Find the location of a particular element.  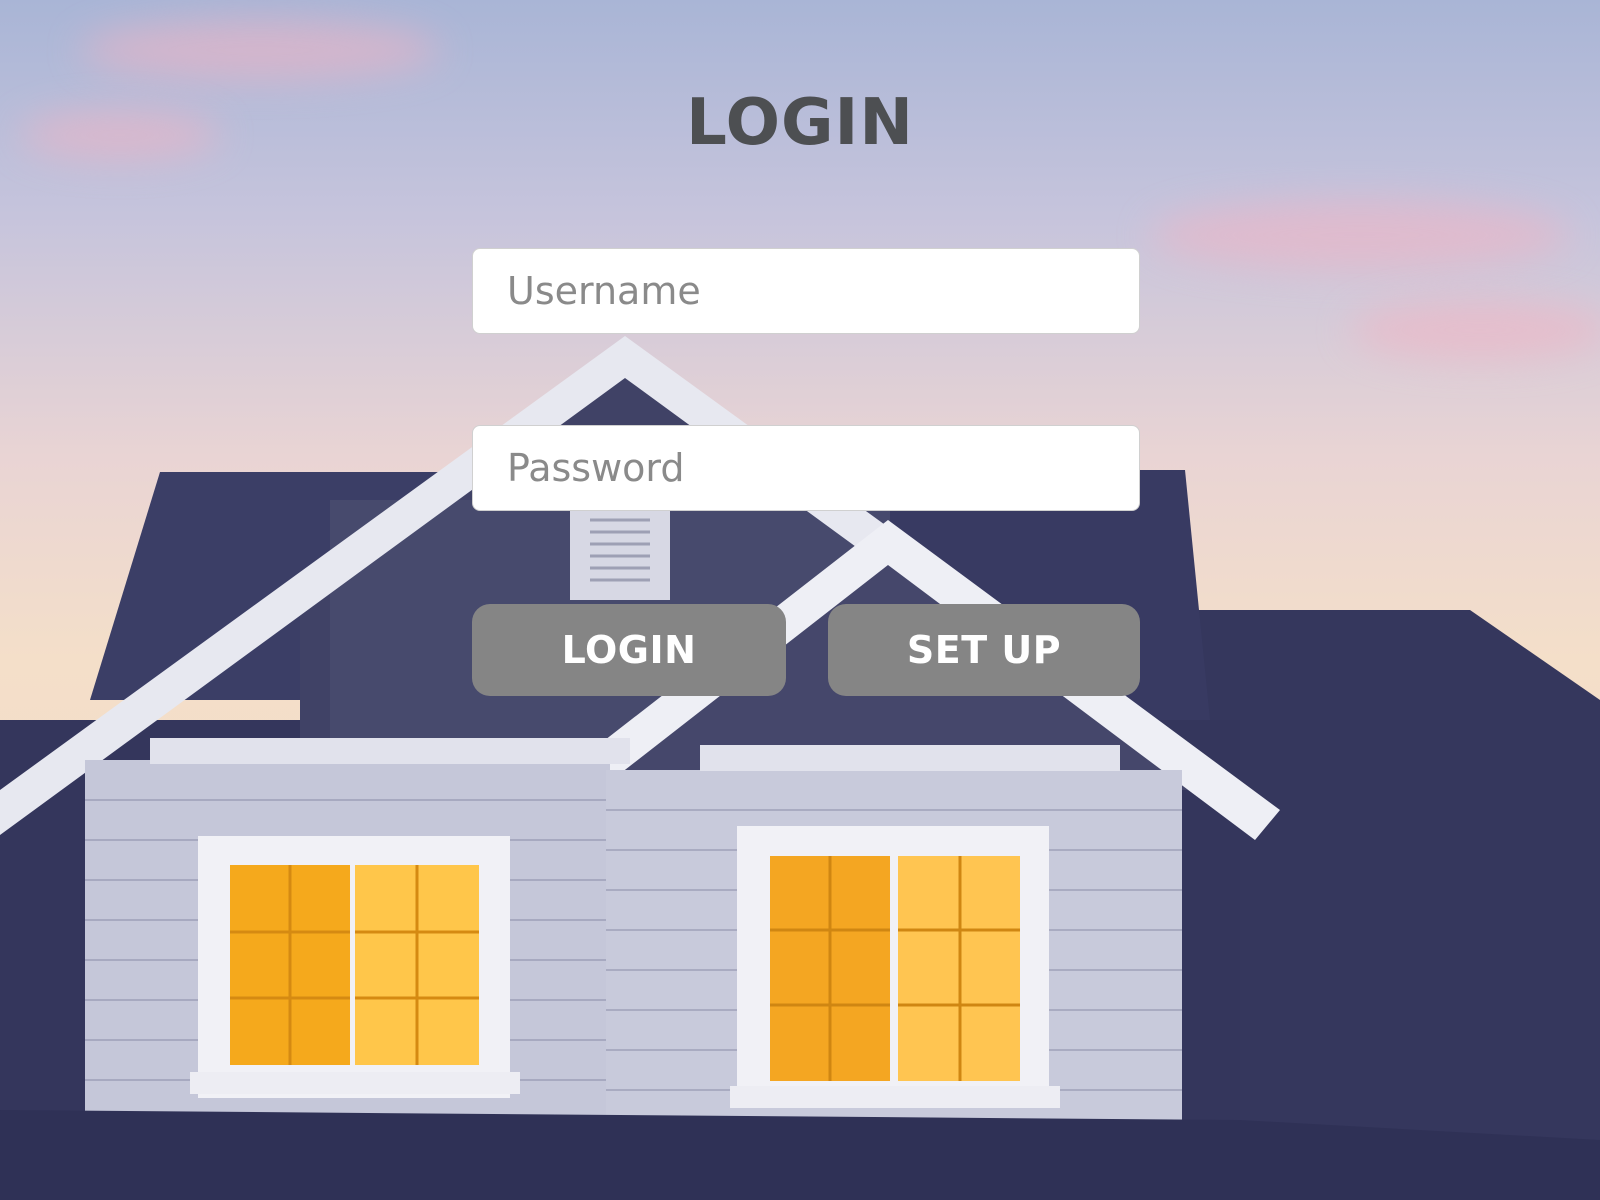

username-input is located at coordinates (806, 291).